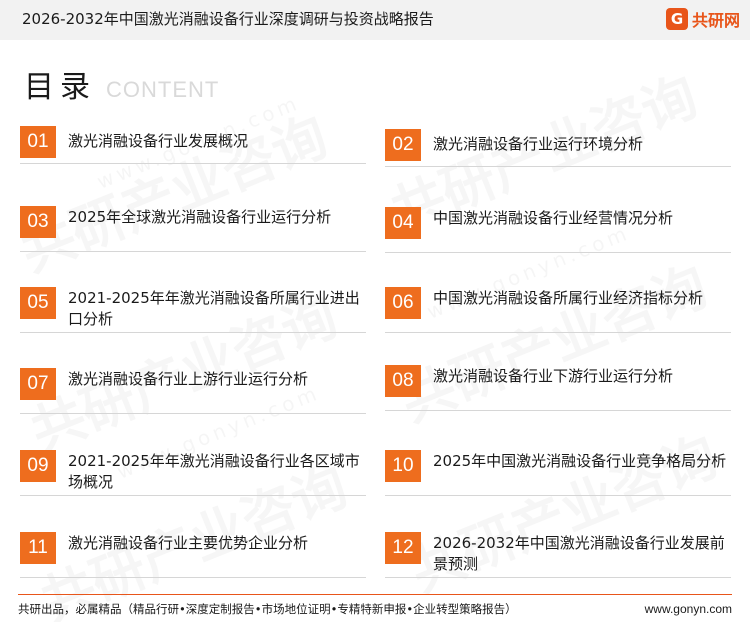  What do you see at coordinates (403, 466) in the screenshot?
I see `toc-number: 10` at bounding box center [403, 466].